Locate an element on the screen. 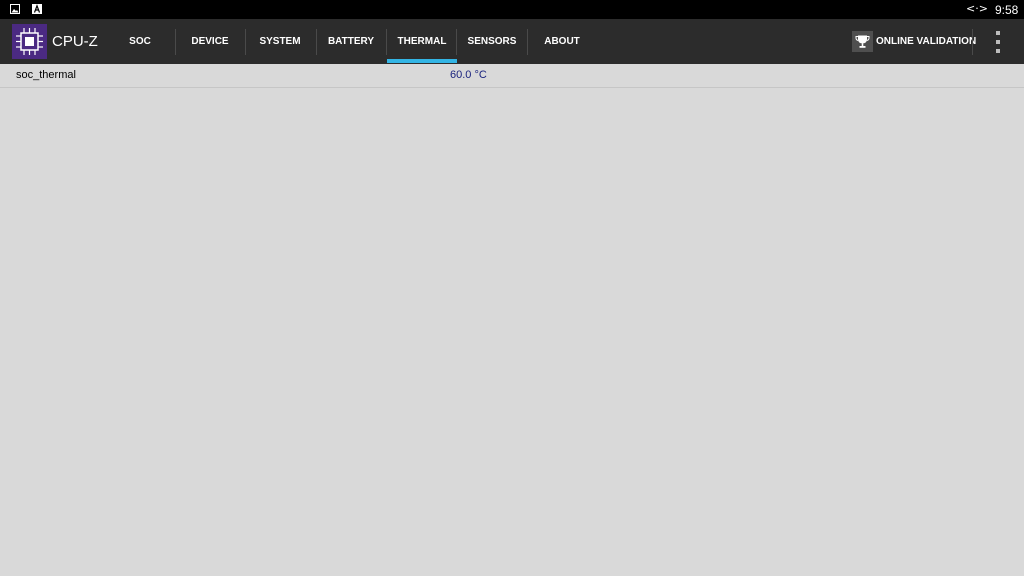 The width and height of the screenshot is (1024, 576). a-icon is located at coordinates (37, 9).